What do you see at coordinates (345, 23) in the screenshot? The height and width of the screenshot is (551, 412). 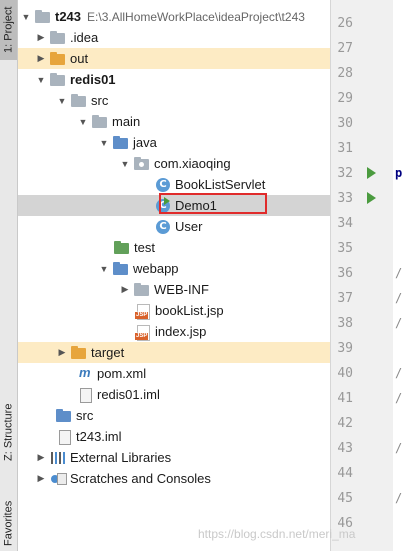 I see `line-number: 26` at bounding box center [345, 23].